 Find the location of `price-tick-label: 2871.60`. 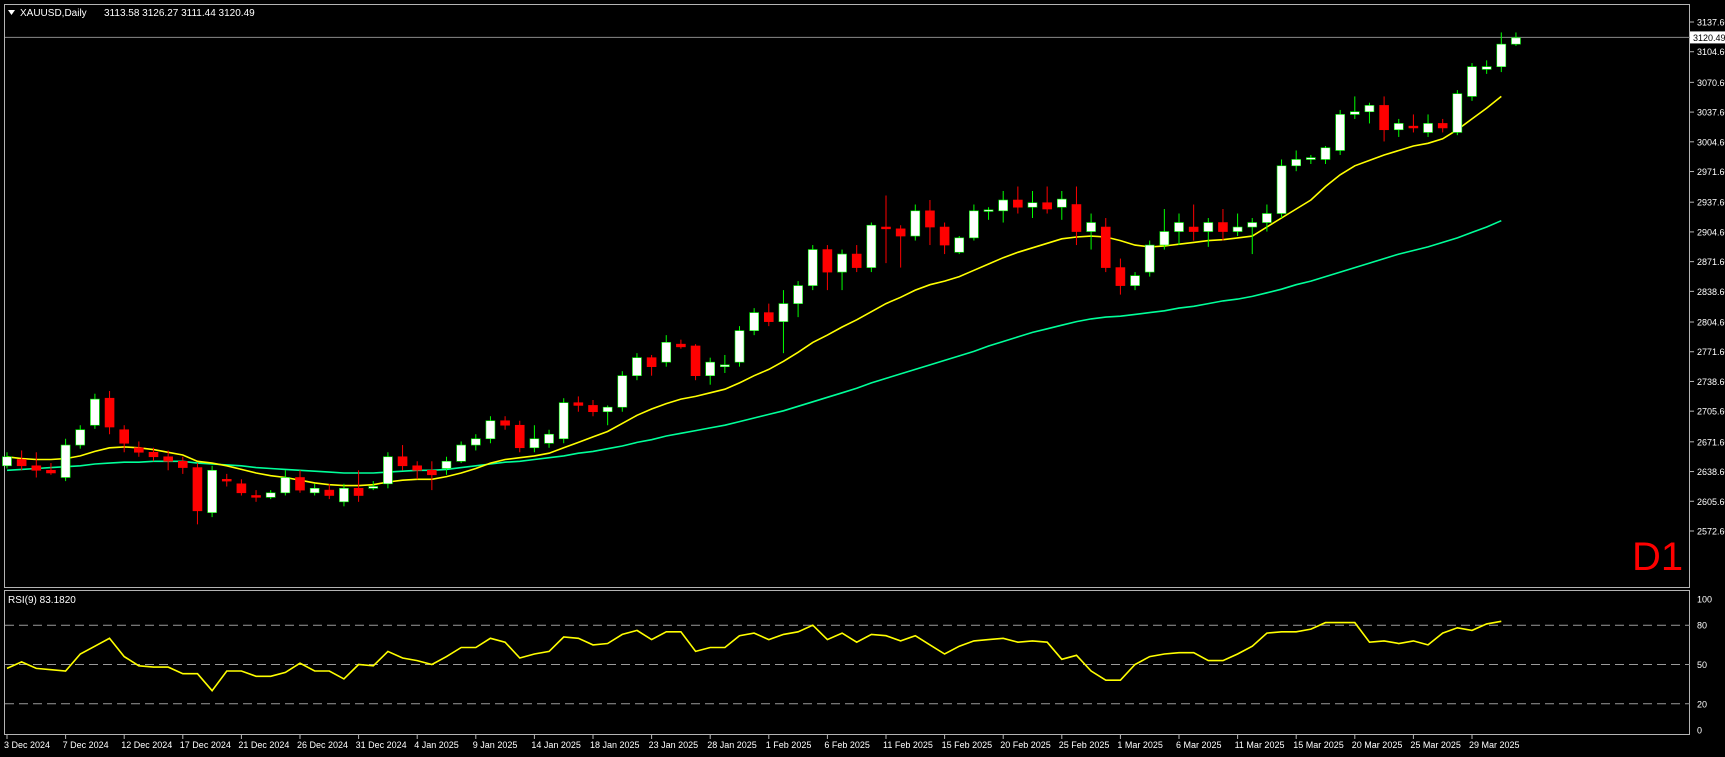

price-tick-label: 2871.60 is located at coordinates (1711, 262).